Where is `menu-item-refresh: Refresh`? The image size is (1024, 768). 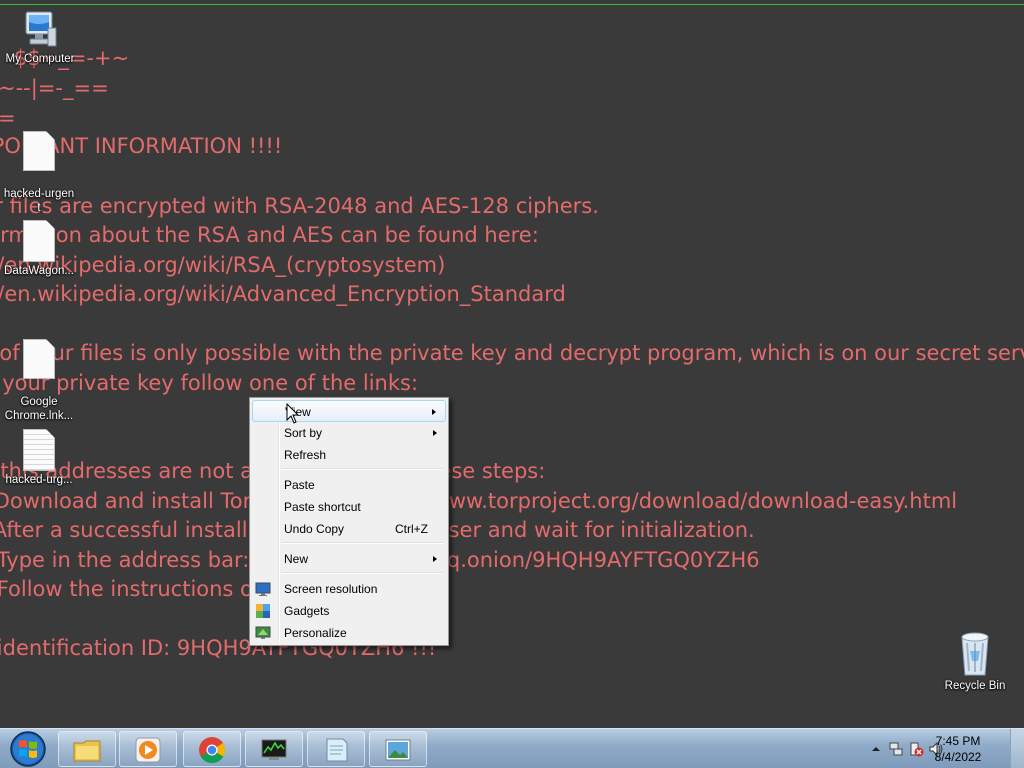
menu-item-refresh: Refresh is located at coordinates (349, 455).